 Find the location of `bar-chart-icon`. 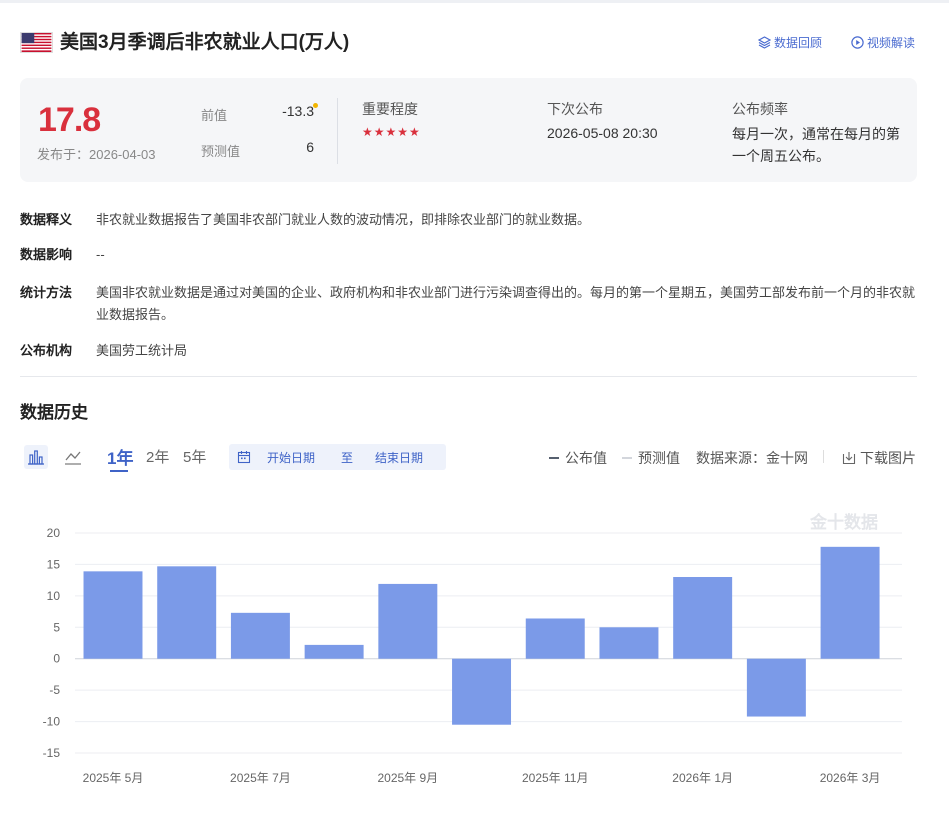

bar-chart-icon is located at coordinates (36, 457).